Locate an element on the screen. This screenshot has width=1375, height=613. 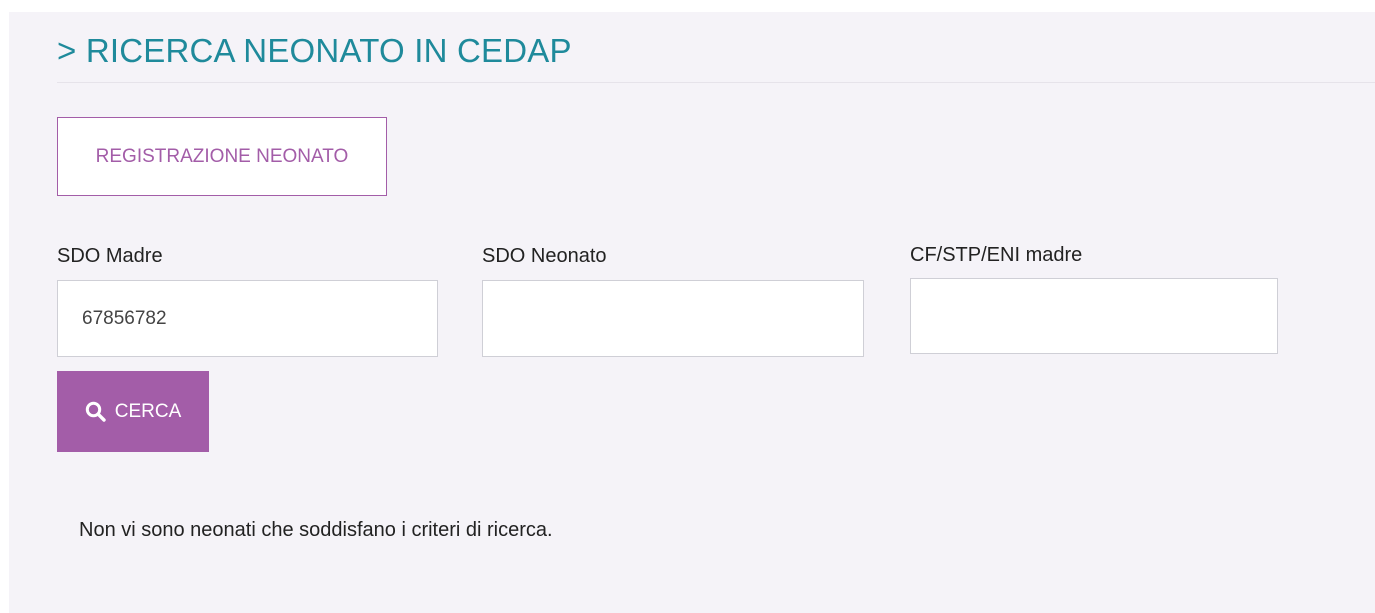
sdo-madre-label: SDO Madre is located at coordinates (110, 256).